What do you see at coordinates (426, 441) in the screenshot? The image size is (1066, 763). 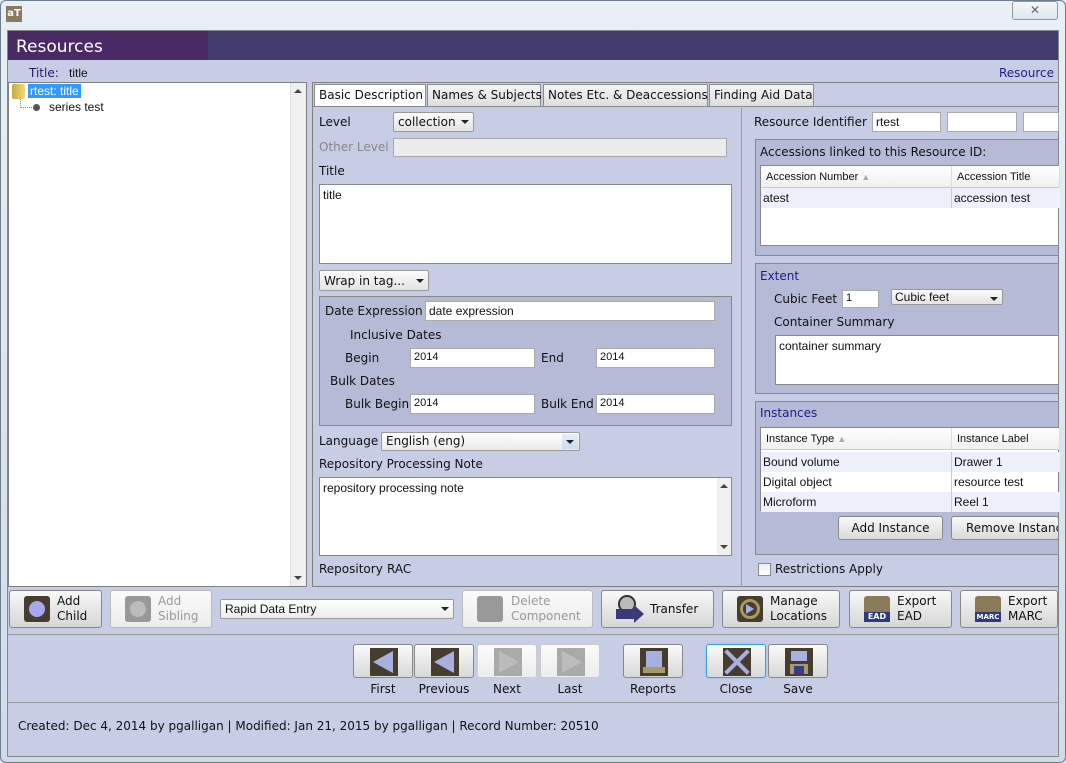 I see `language-value: English (eng)` at bounding box center [426, 441].